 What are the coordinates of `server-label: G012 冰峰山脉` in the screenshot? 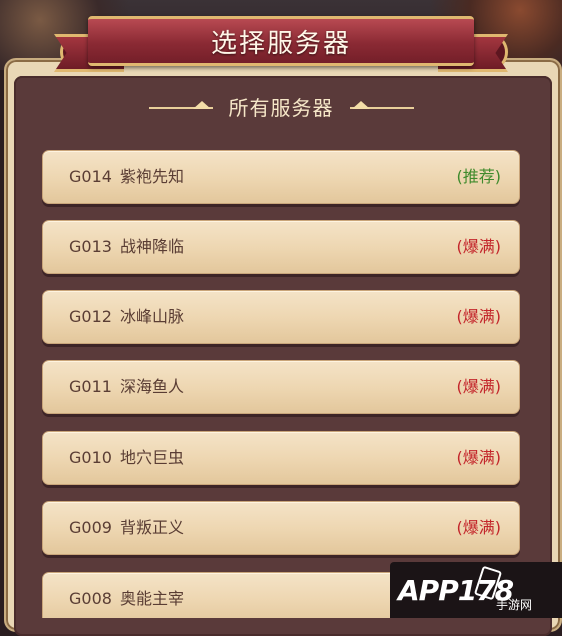 It's located at (126, 317).